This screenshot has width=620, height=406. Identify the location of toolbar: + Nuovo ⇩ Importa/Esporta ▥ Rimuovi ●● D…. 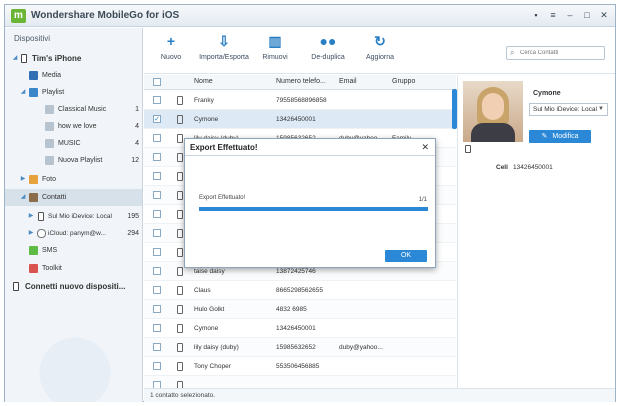
(379, 51).